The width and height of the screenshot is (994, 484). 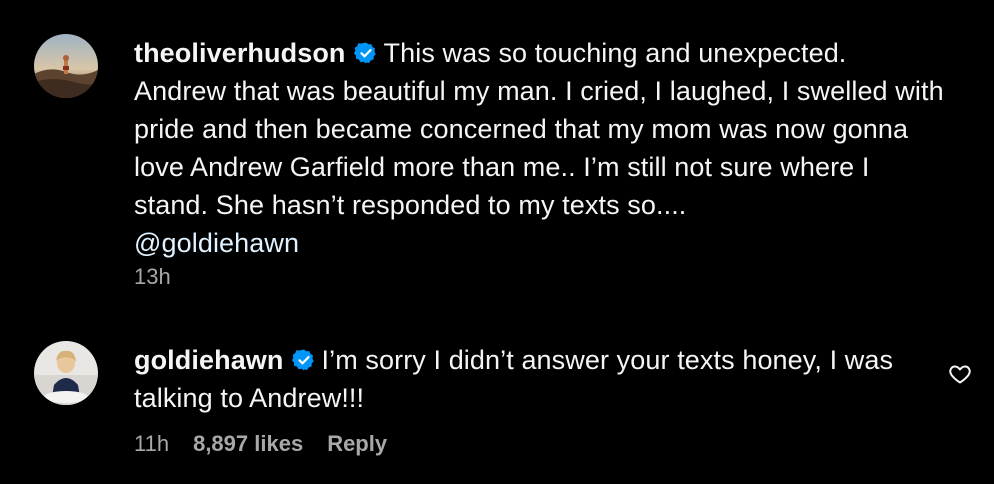 I want to click on avatar-portrait-image, so click(x=66, y=373).